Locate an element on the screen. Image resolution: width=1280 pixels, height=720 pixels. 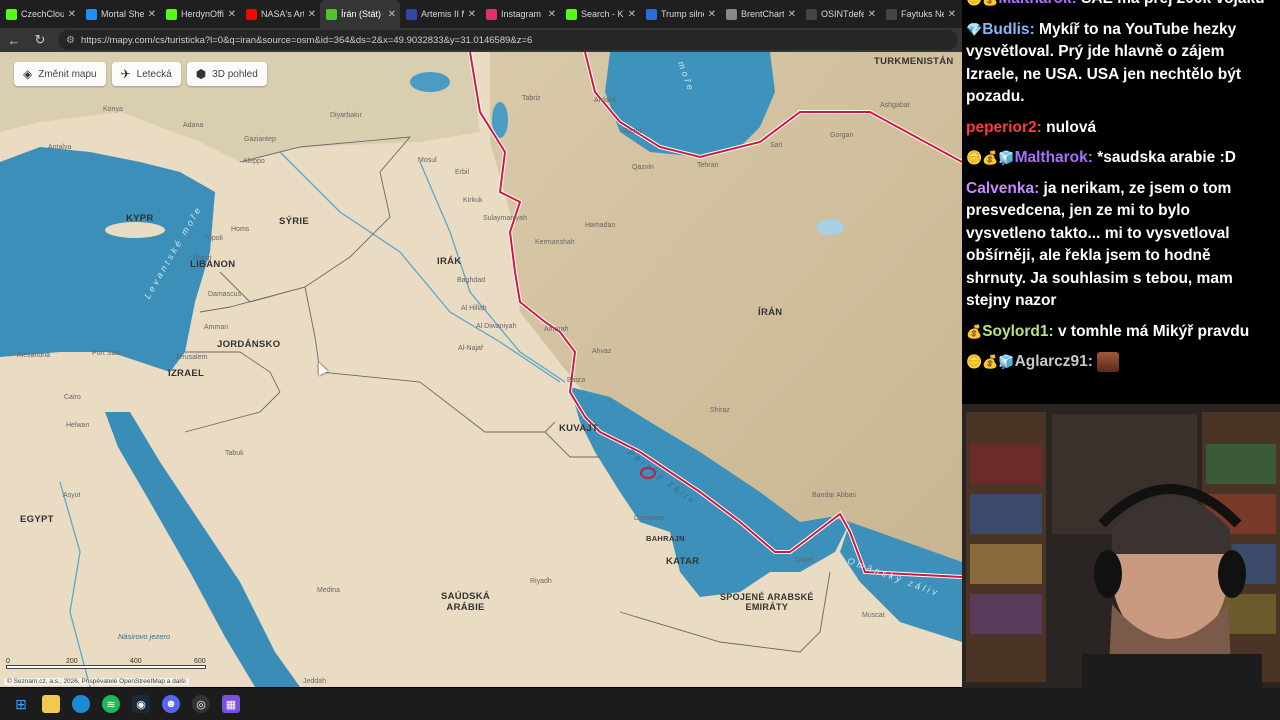
city-alexandria: Alexandria is located at coordinates (34, 355).